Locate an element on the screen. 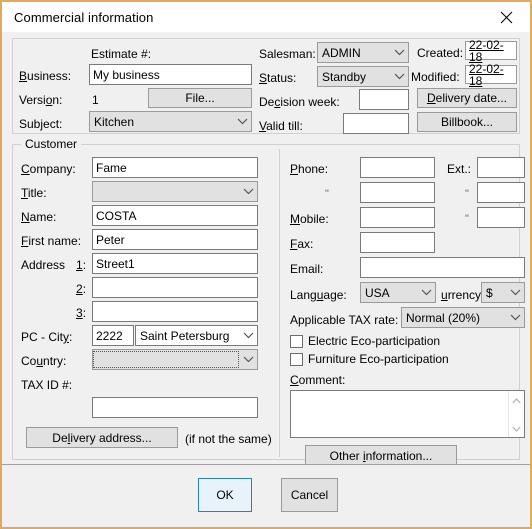  city-combo: Saint Petersburg is located at coordinates (196, 335).